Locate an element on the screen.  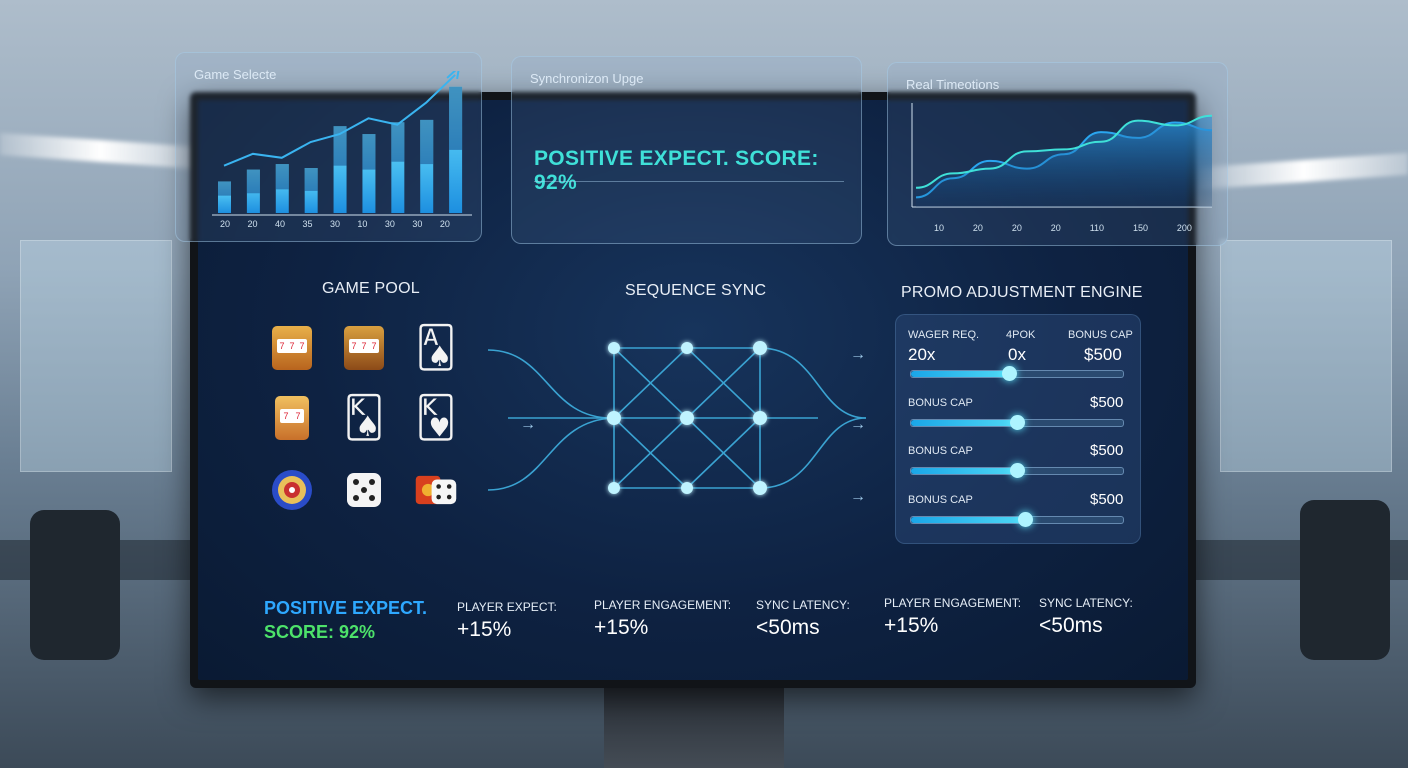
real-time-panel: Real Timeotions 10 20 20 20 110 150 200 is located at coordinates (1057, 154).